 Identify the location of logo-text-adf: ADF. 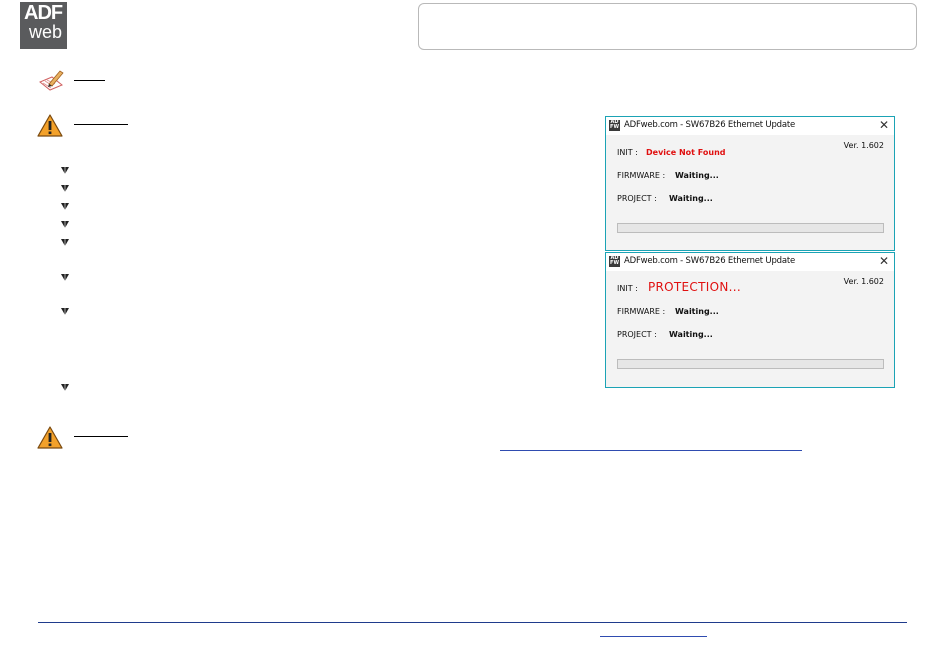
(43, 13).